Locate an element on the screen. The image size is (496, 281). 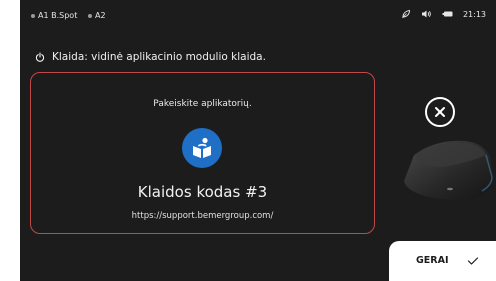
applicator-2-dot is located at coordinates (90, 15).